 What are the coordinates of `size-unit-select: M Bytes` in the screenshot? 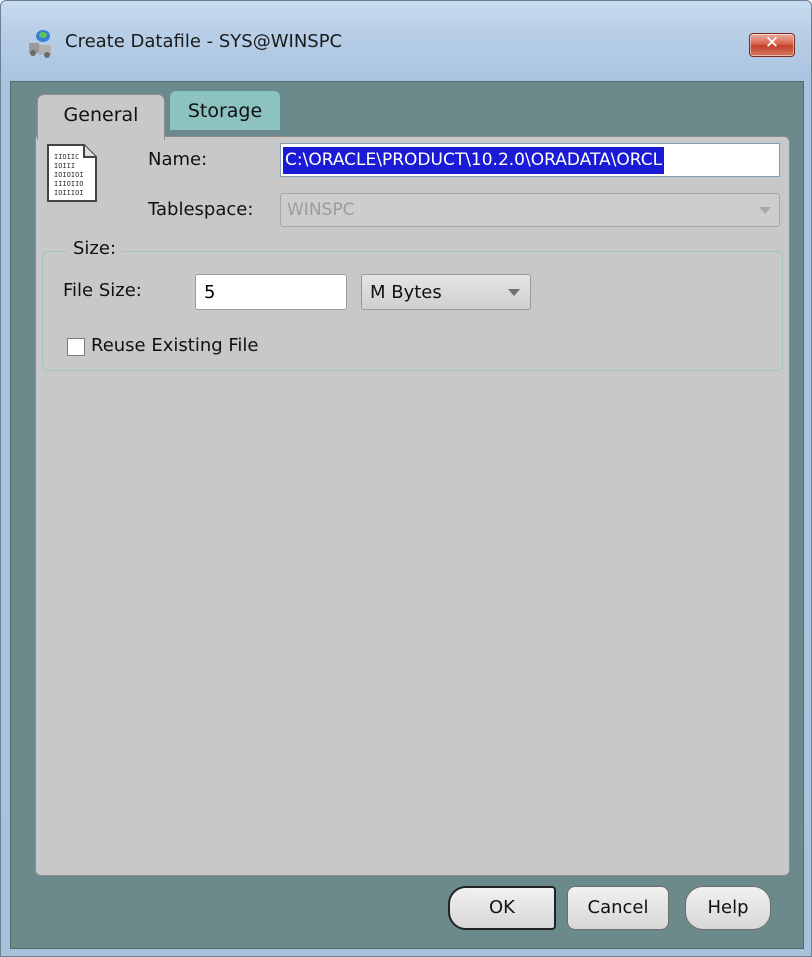 It's located at (446, 292).